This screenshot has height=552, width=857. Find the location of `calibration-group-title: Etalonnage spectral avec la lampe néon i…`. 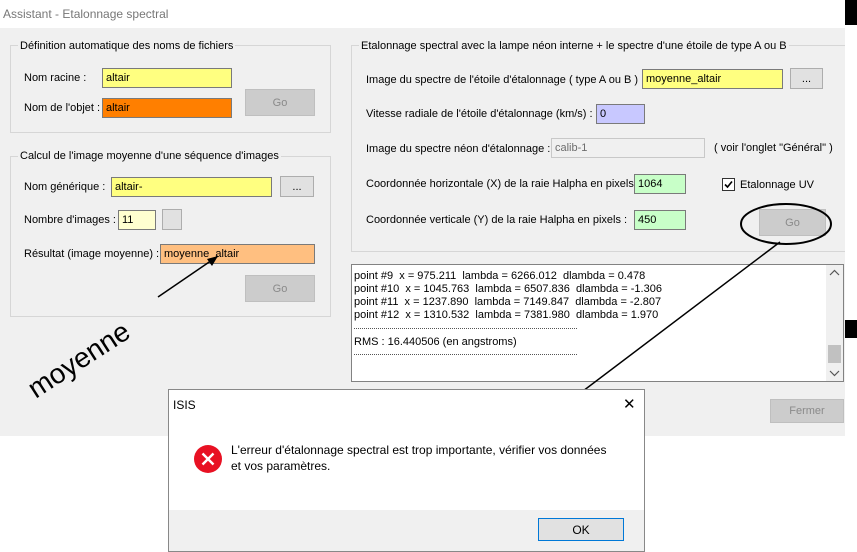

calibration-group-title: Etalonnage spectral avec la lampe néon i… is located at coordinates (574, 46).